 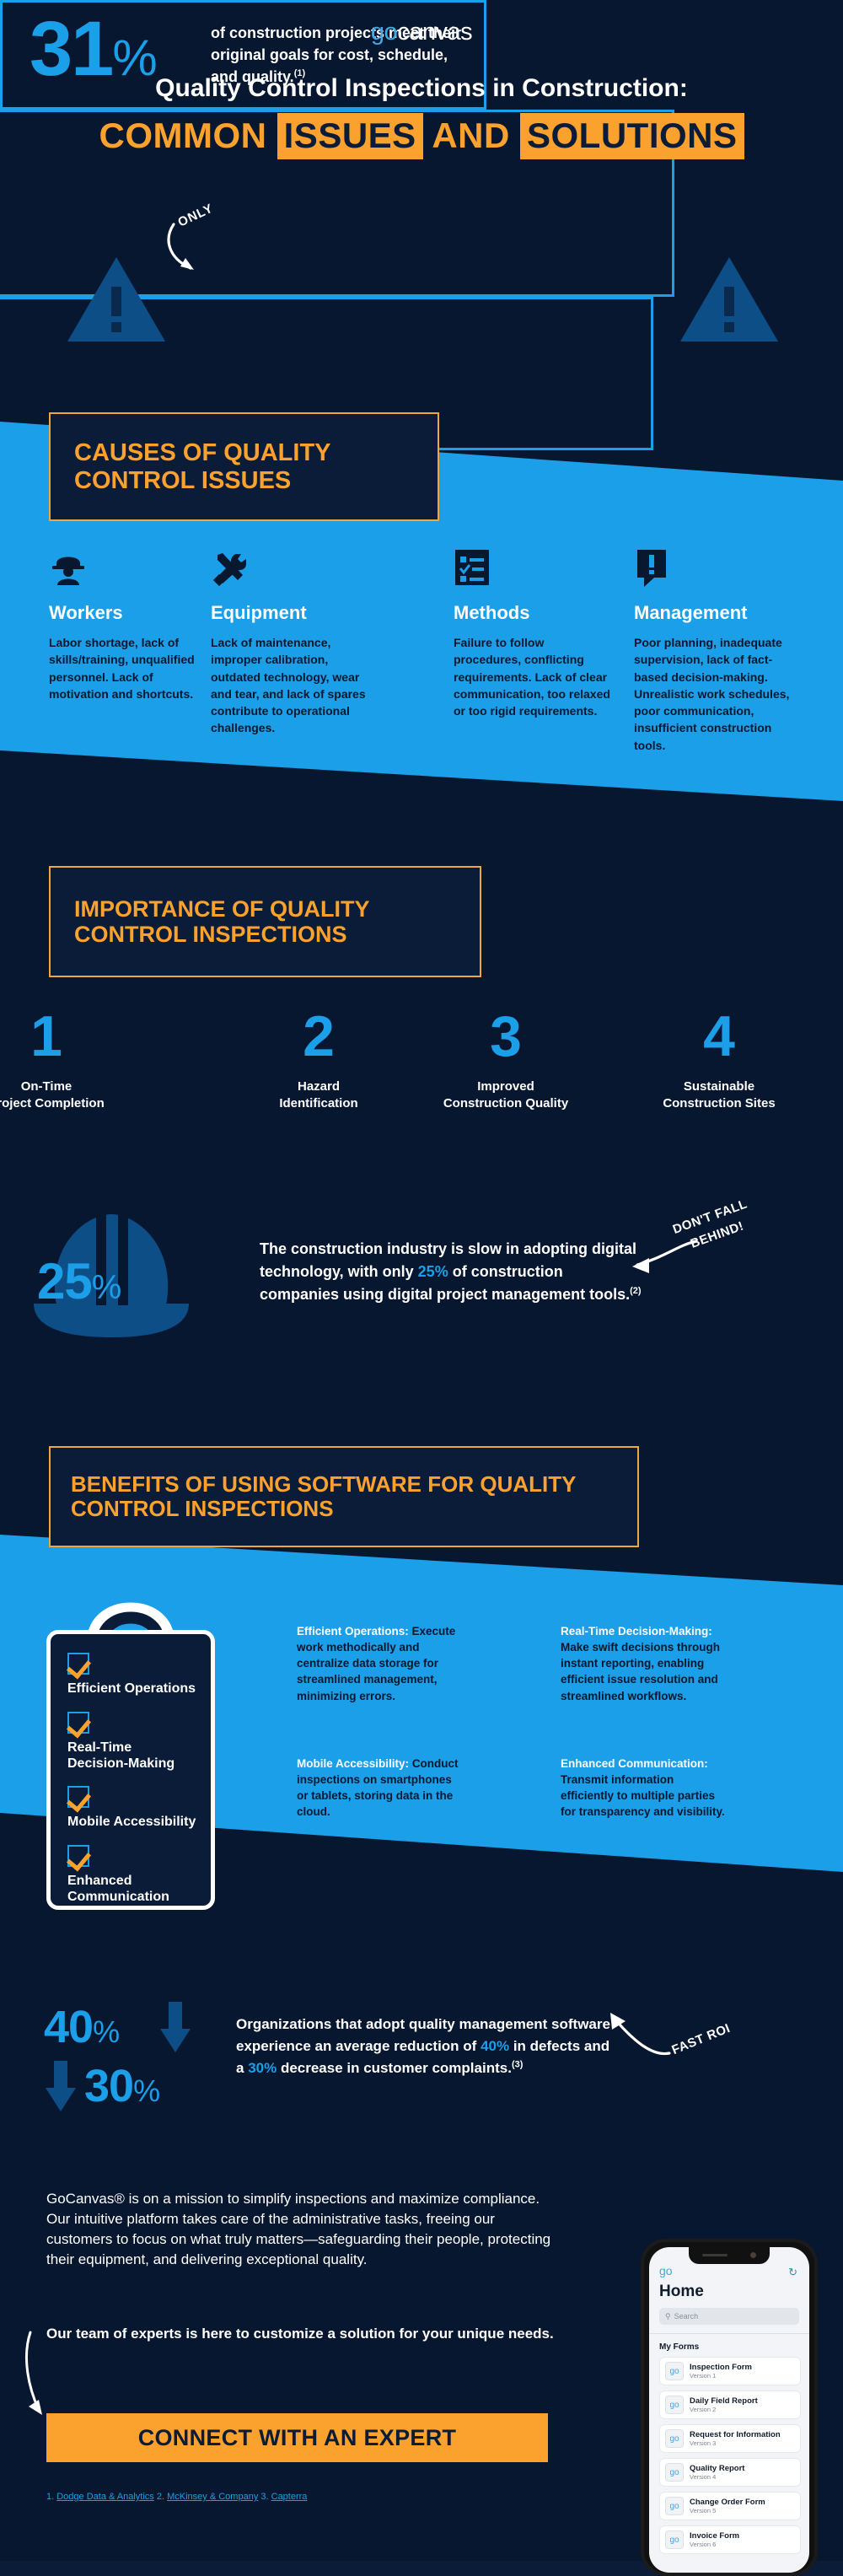 What do you see at coordinates (65, 1059) in the screenshot?
I see `importance-item-1: 1 On-Time Project Completion` at bounding box center [65, 1059].